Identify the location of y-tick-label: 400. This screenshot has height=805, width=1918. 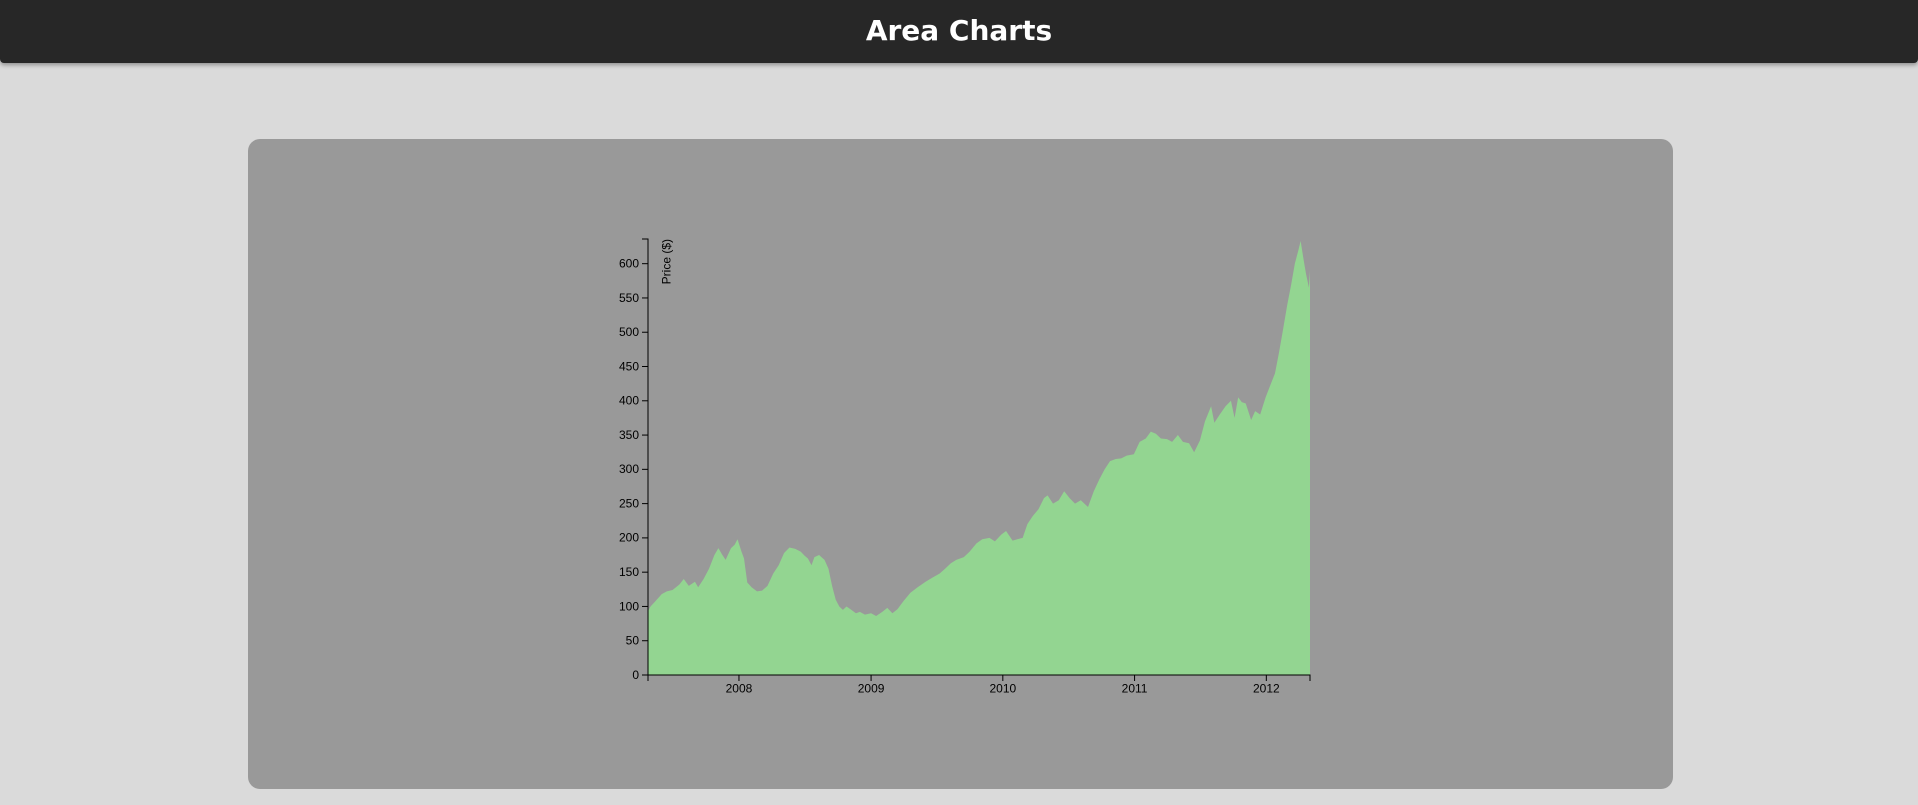
(629, 401).